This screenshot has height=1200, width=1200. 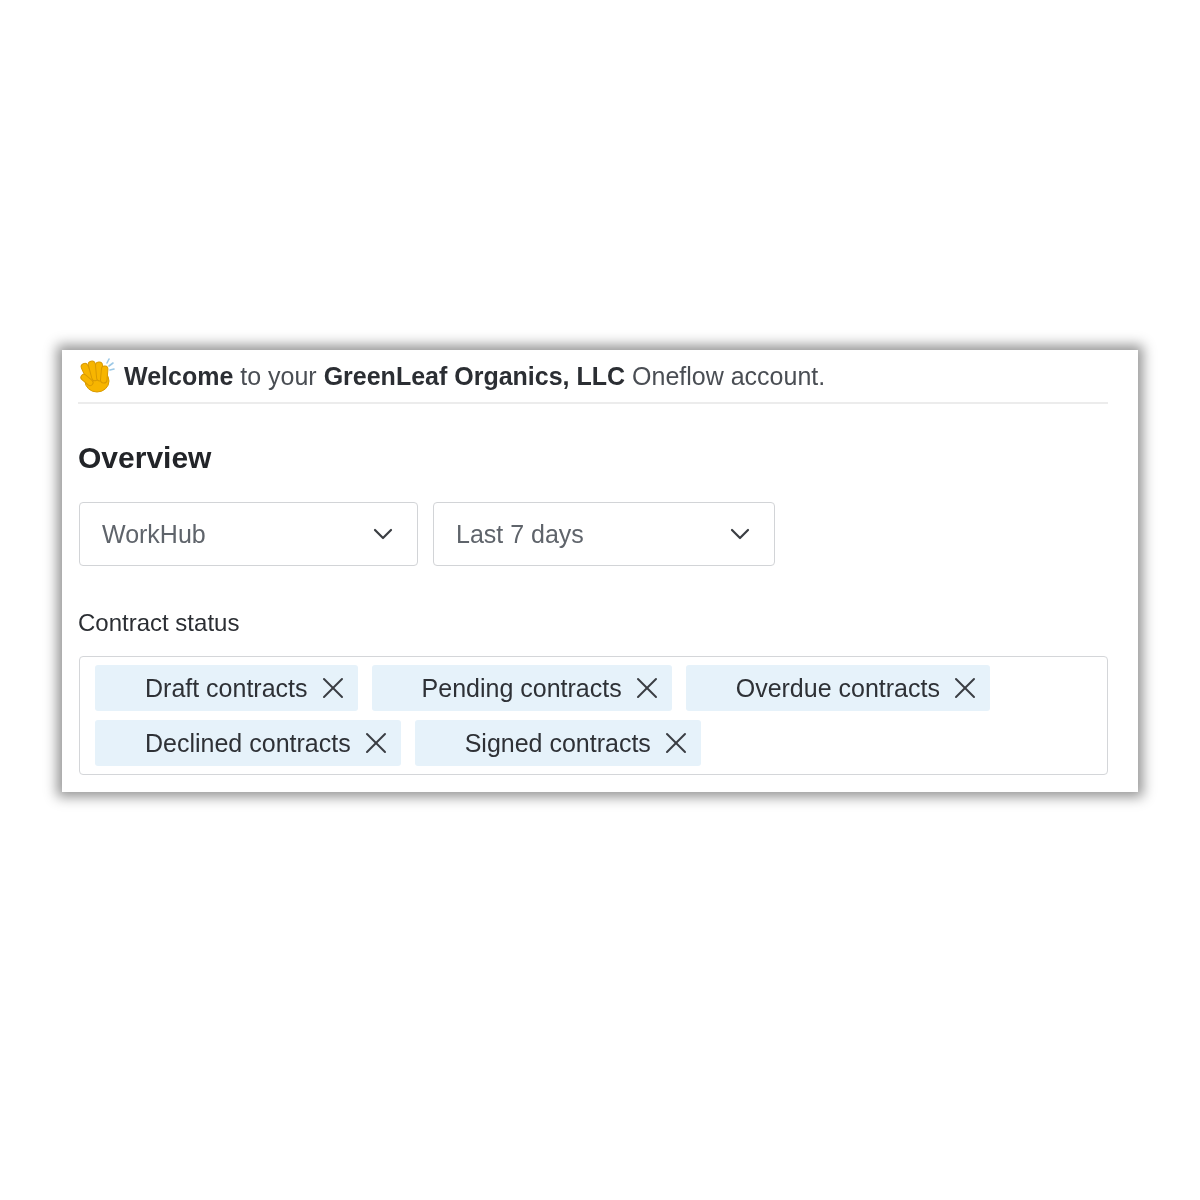 I want to click on status-tag: Draft contracts, so click(x=226, y=688).